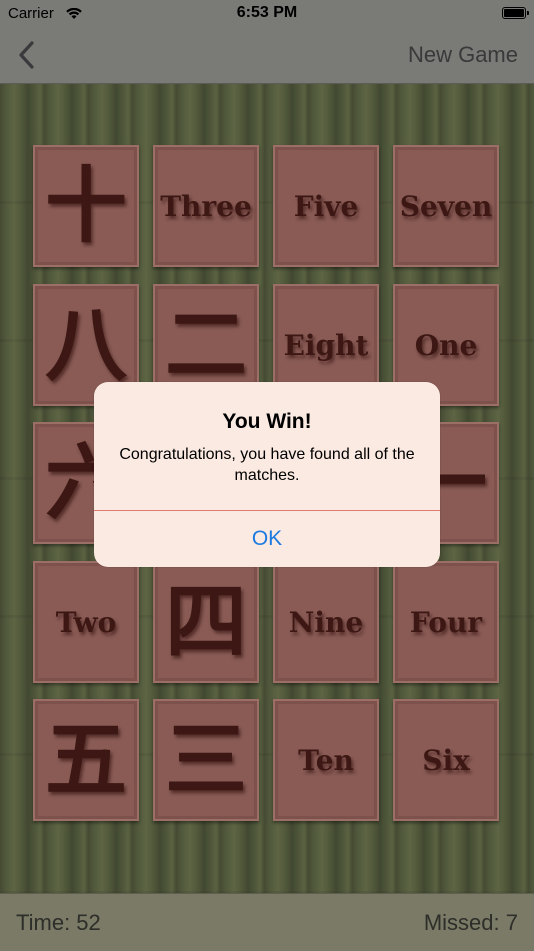 The height and width of the screenshot is (951, 534). I want to click on card-tile: Seven, so click(446, 206).